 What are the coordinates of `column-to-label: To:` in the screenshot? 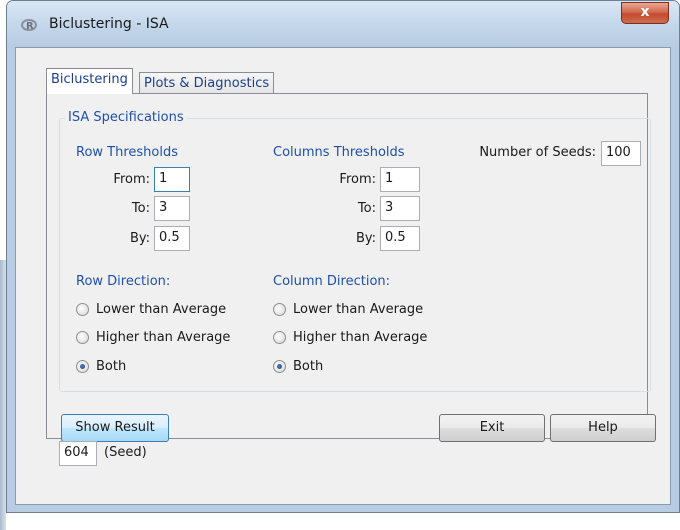 It's located at (366, 208).